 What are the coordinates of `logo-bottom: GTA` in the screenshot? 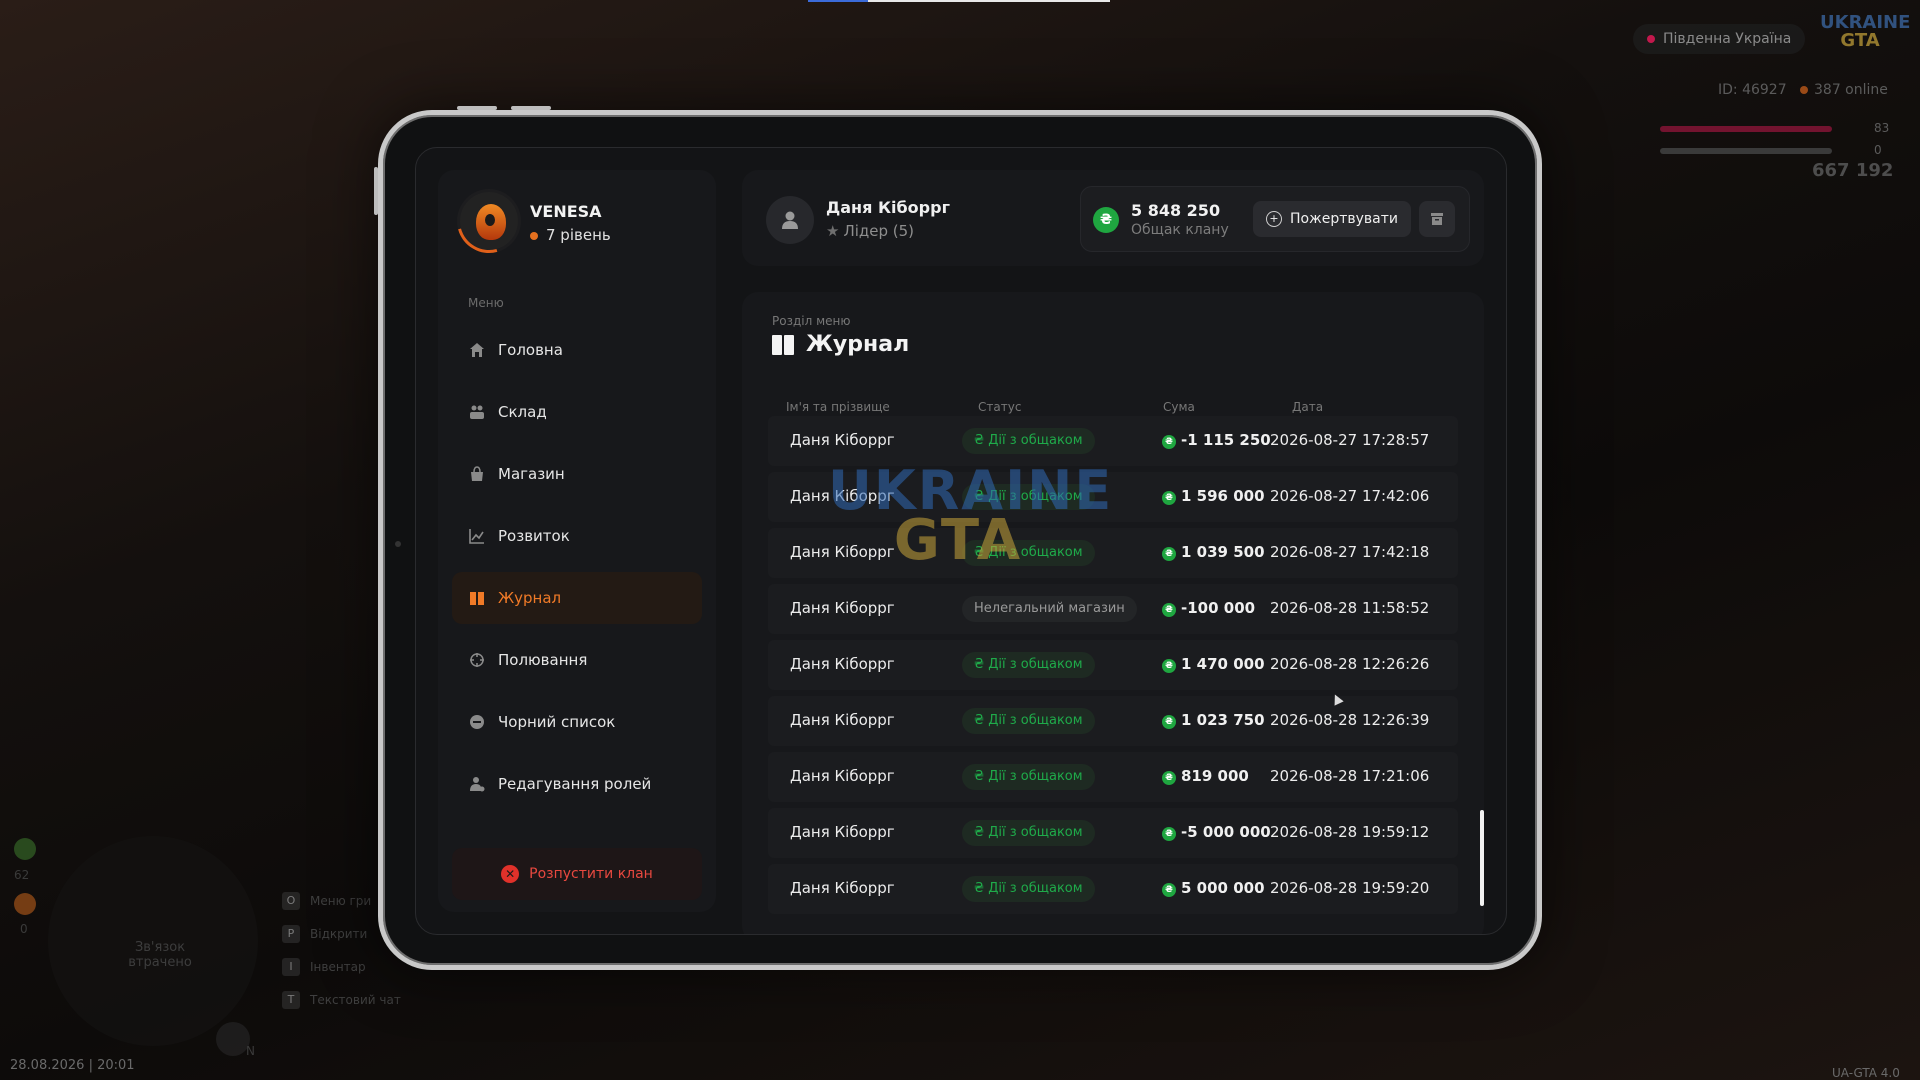 It's located at (1860, 40).